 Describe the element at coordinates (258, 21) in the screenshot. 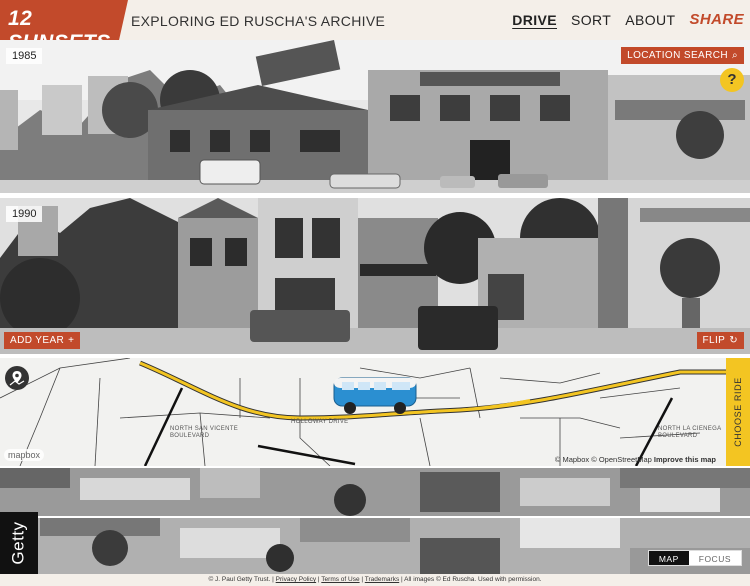

I see `site-subtitle: EXPLORING ED RUSCHA'S ARCHIVE` at that location.